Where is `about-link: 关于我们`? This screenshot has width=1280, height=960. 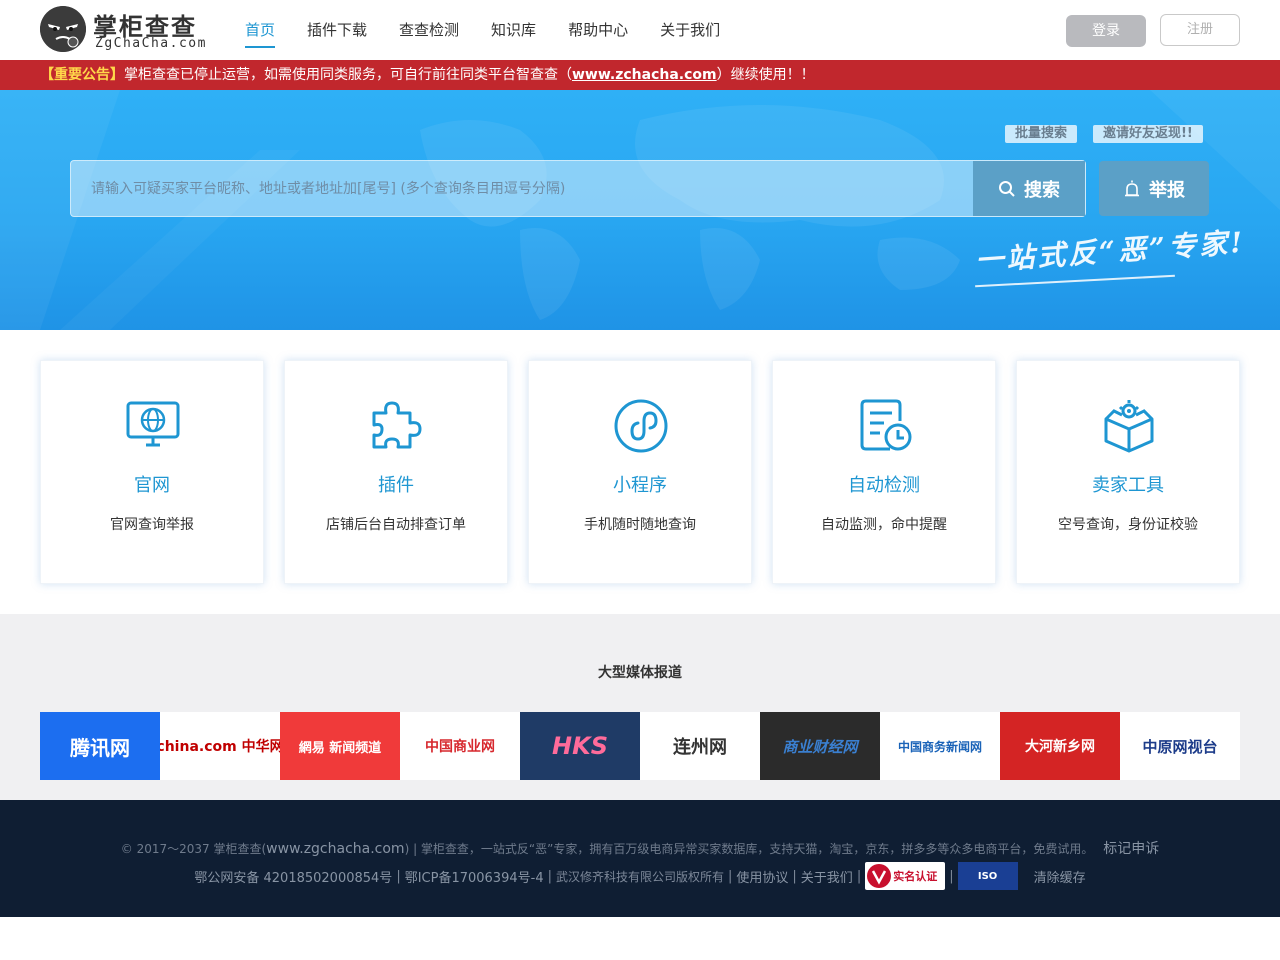 about-link: 关于我们 is located at coordinates (827, 876).